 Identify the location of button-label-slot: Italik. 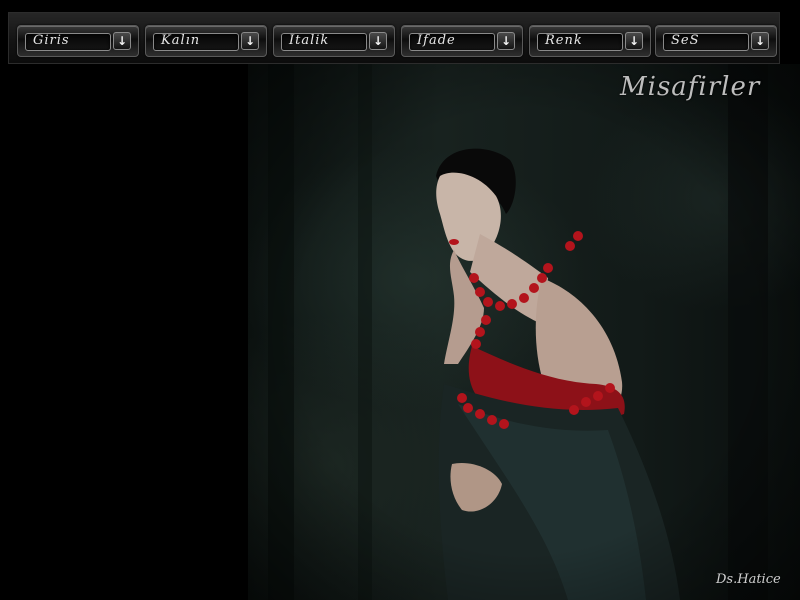
(324, 42).